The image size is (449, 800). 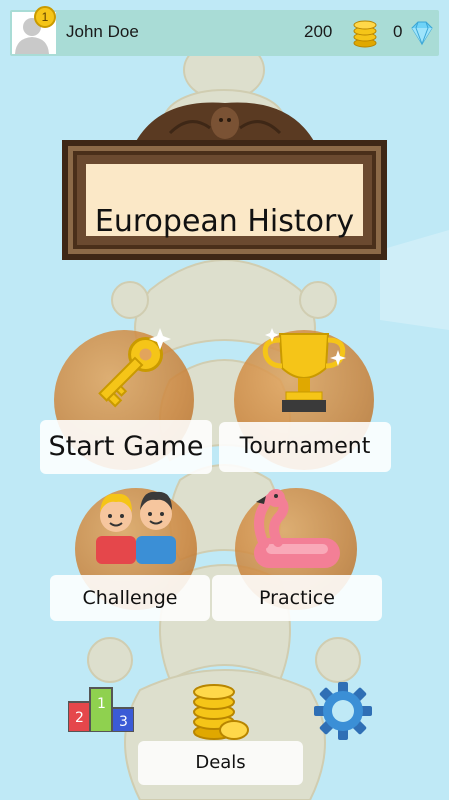 What do you see at coordinates (318, 31) in the screenshot?
I see `coin-count: 200` at bounding box center [318, 31].